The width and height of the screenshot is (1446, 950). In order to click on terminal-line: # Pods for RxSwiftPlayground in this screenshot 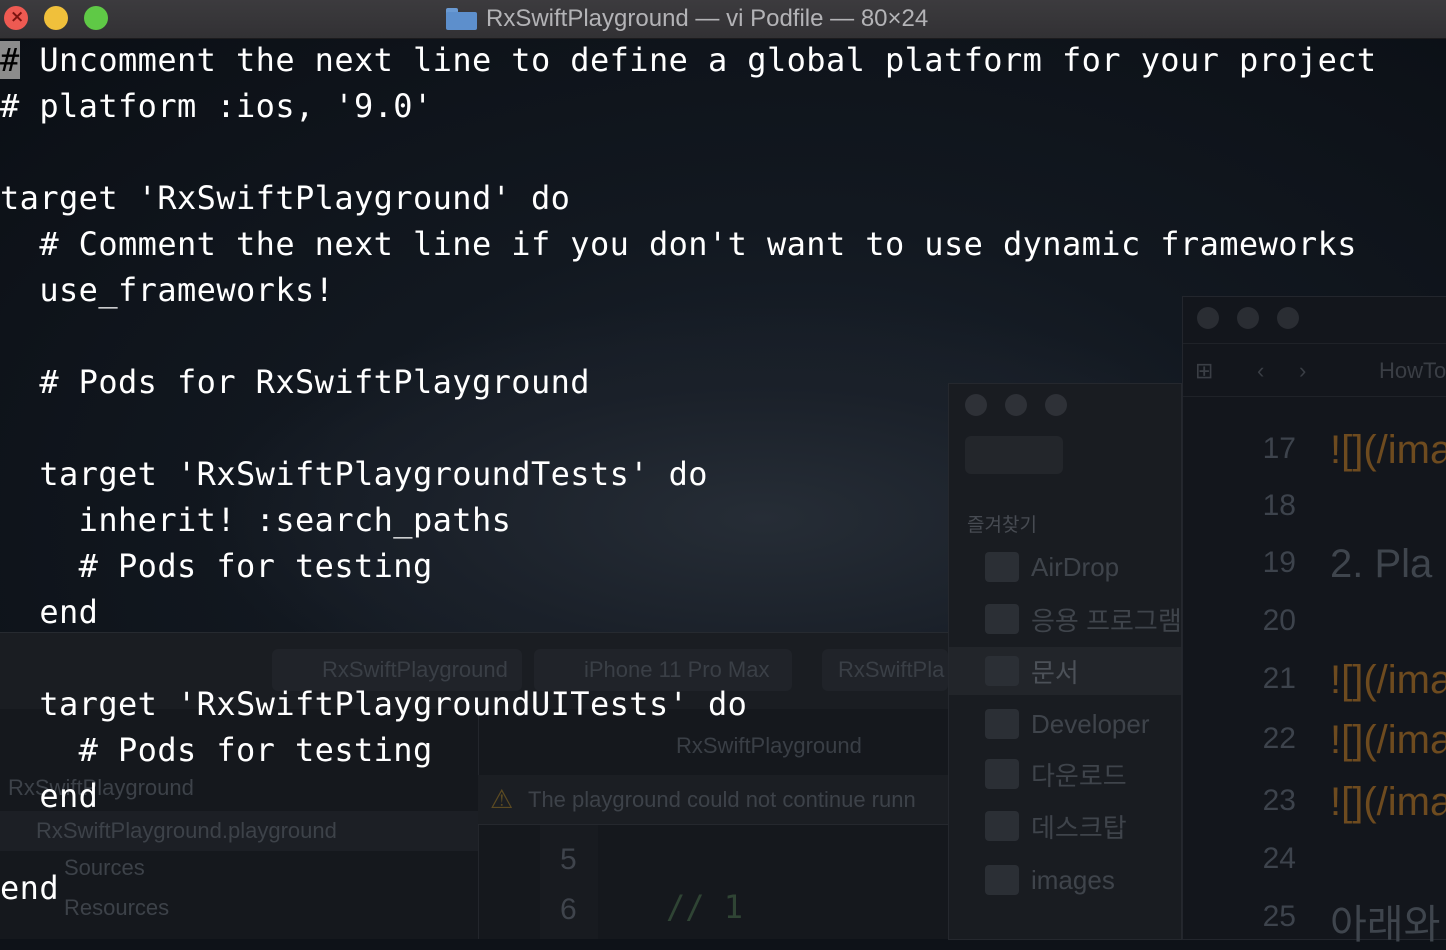, I will do `click(295, 382)`.